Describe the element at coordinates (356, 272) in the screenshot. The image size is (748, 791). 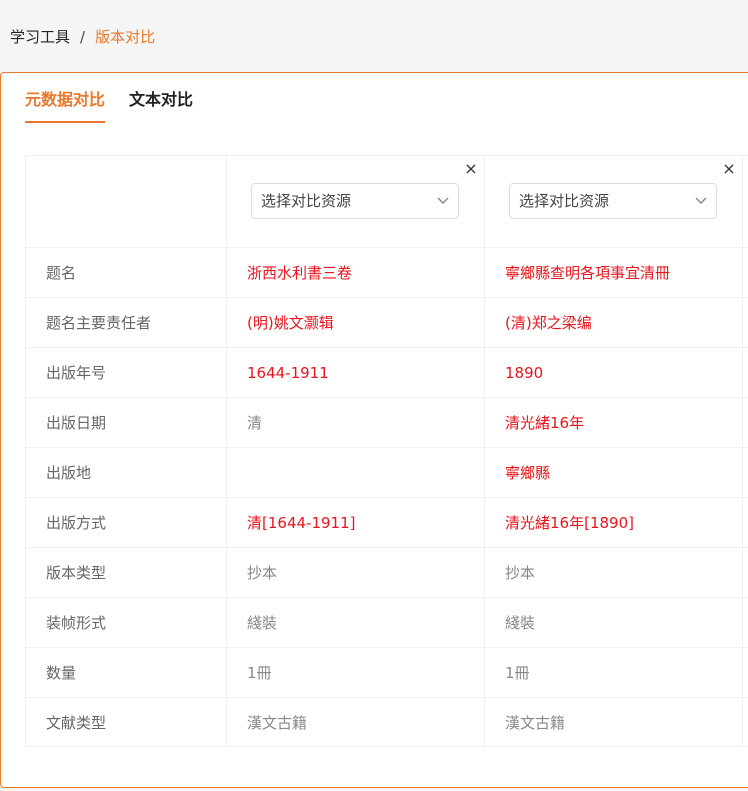
I see `value-a: 浙西水利書三卷` at that location.